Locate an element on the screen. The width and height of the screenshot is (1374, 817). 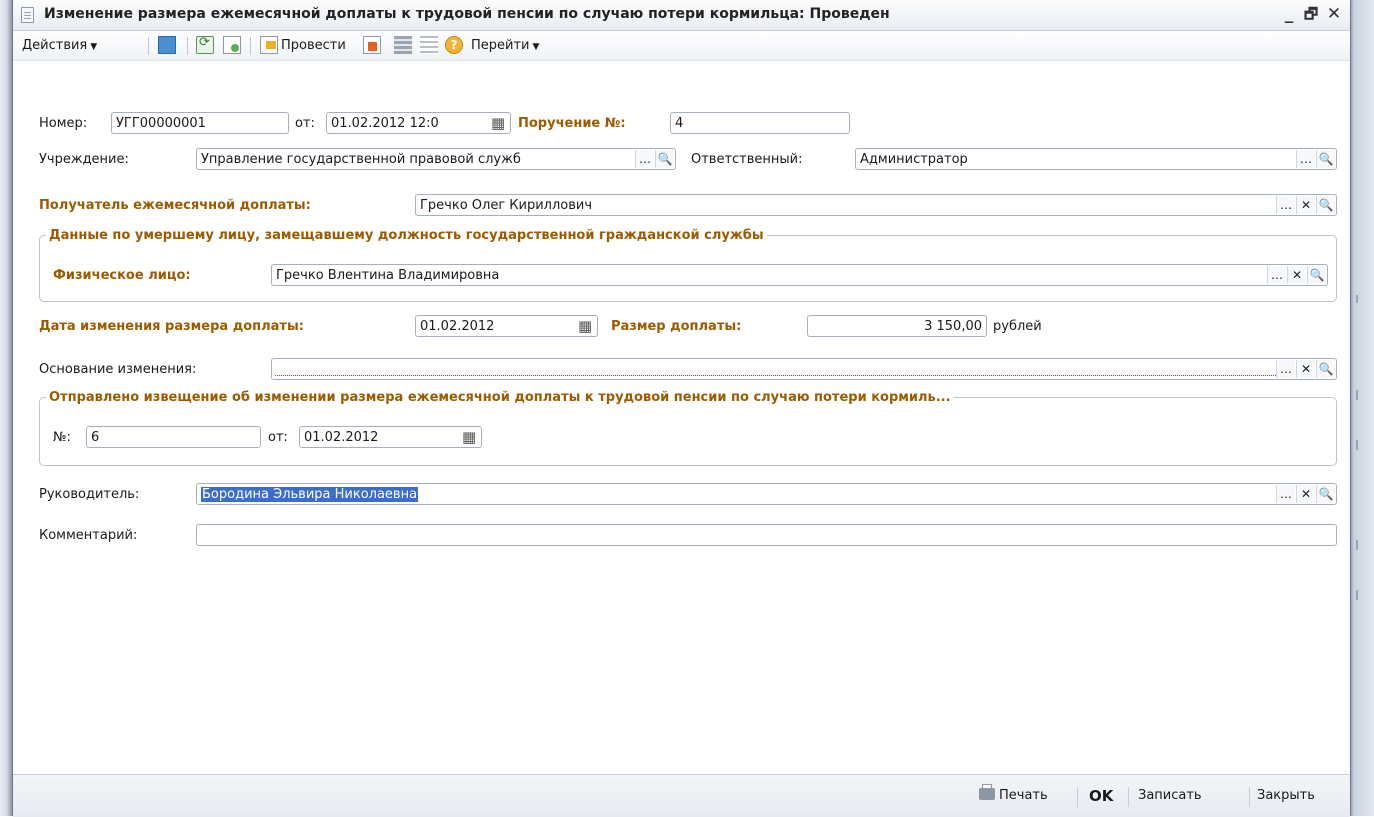
notice-date-field: 01.02.2012 is located at coordinates (390, 437).